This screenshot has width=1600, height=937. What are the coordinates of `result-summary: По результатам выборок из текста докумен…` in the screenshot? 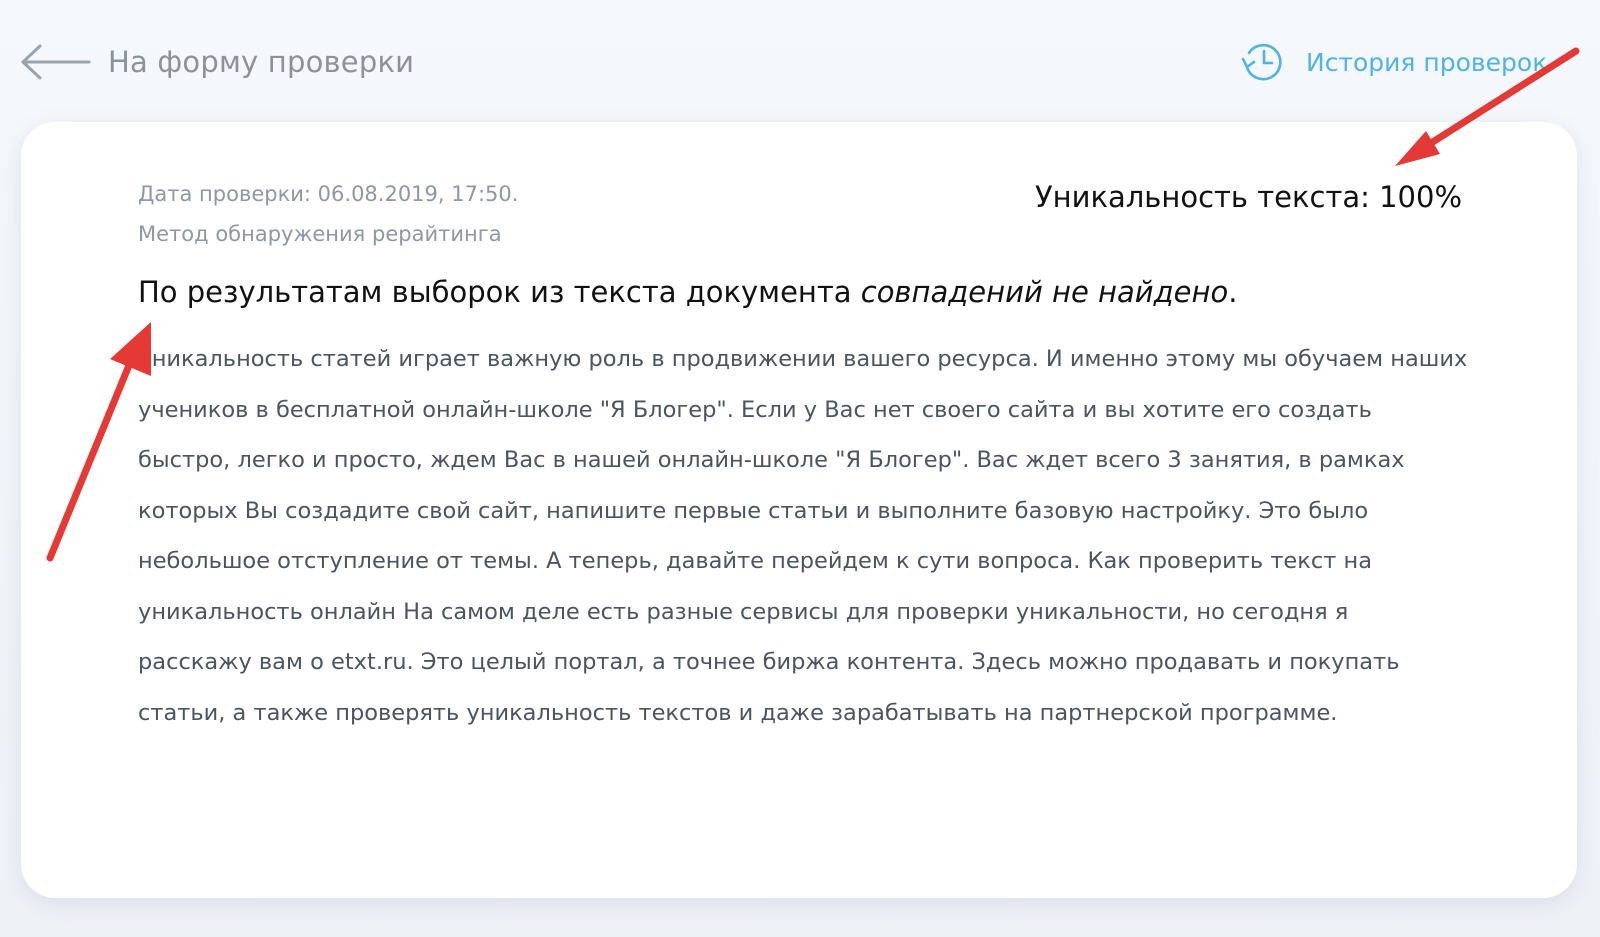 It's located at (687, 292).